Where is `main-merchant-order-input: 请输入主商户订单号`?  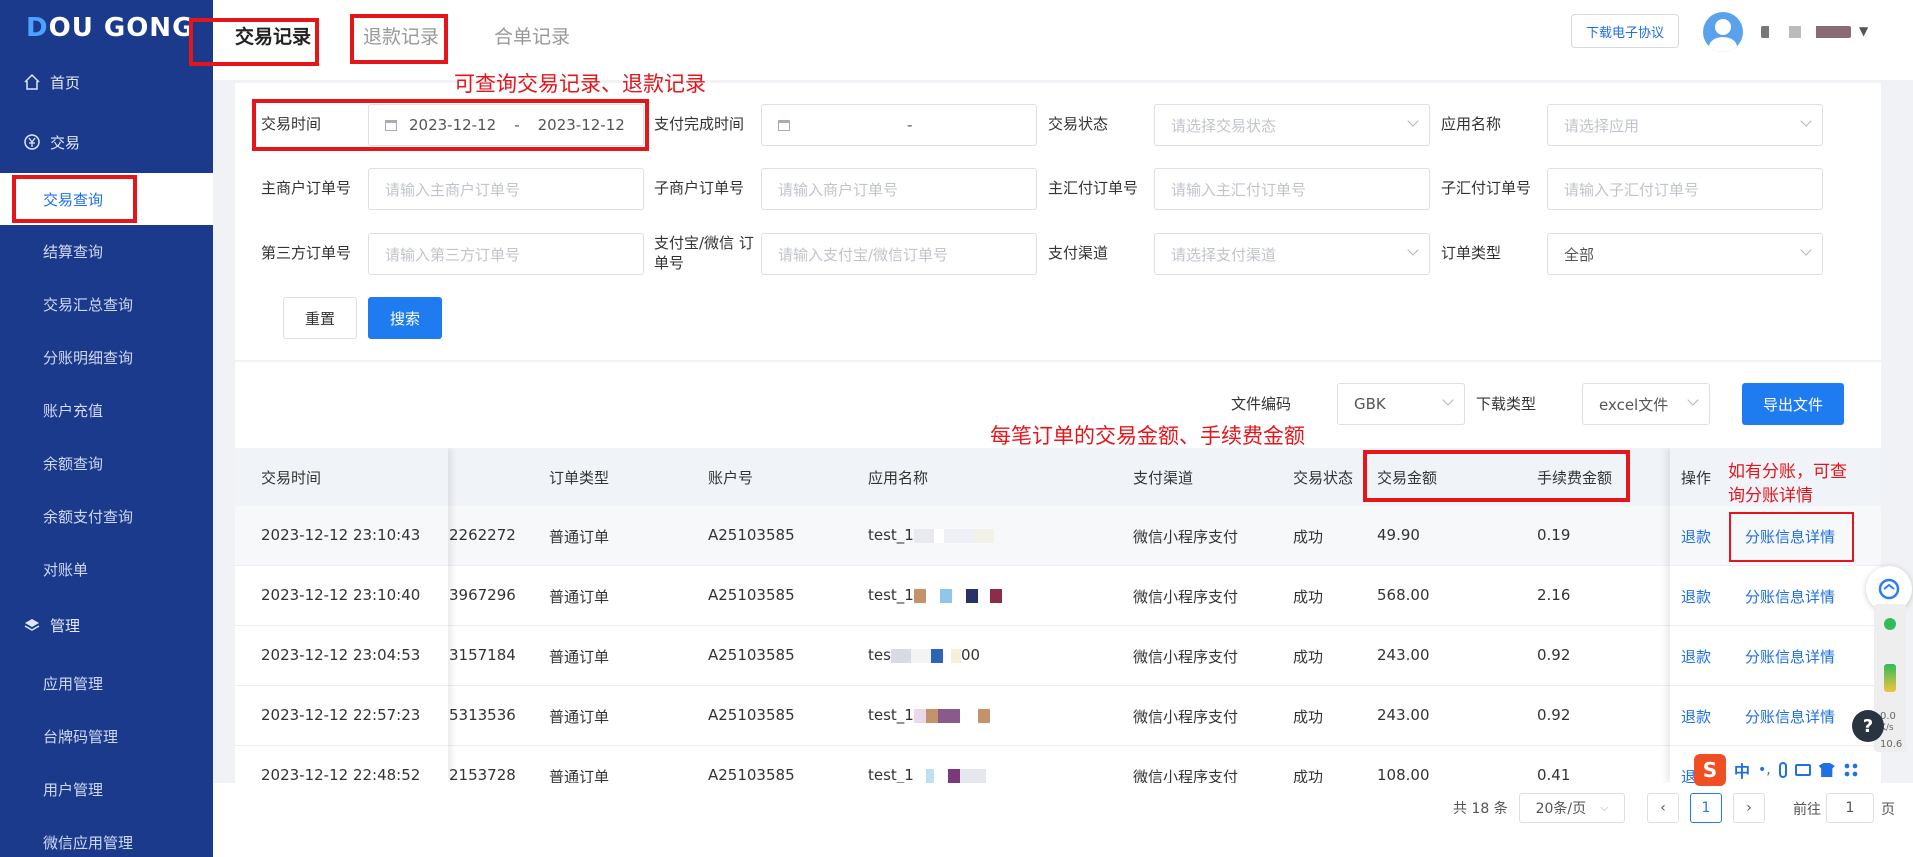 main-merchant-order-input: 请输入主商户订单号 is located at coordinates (506, 189).